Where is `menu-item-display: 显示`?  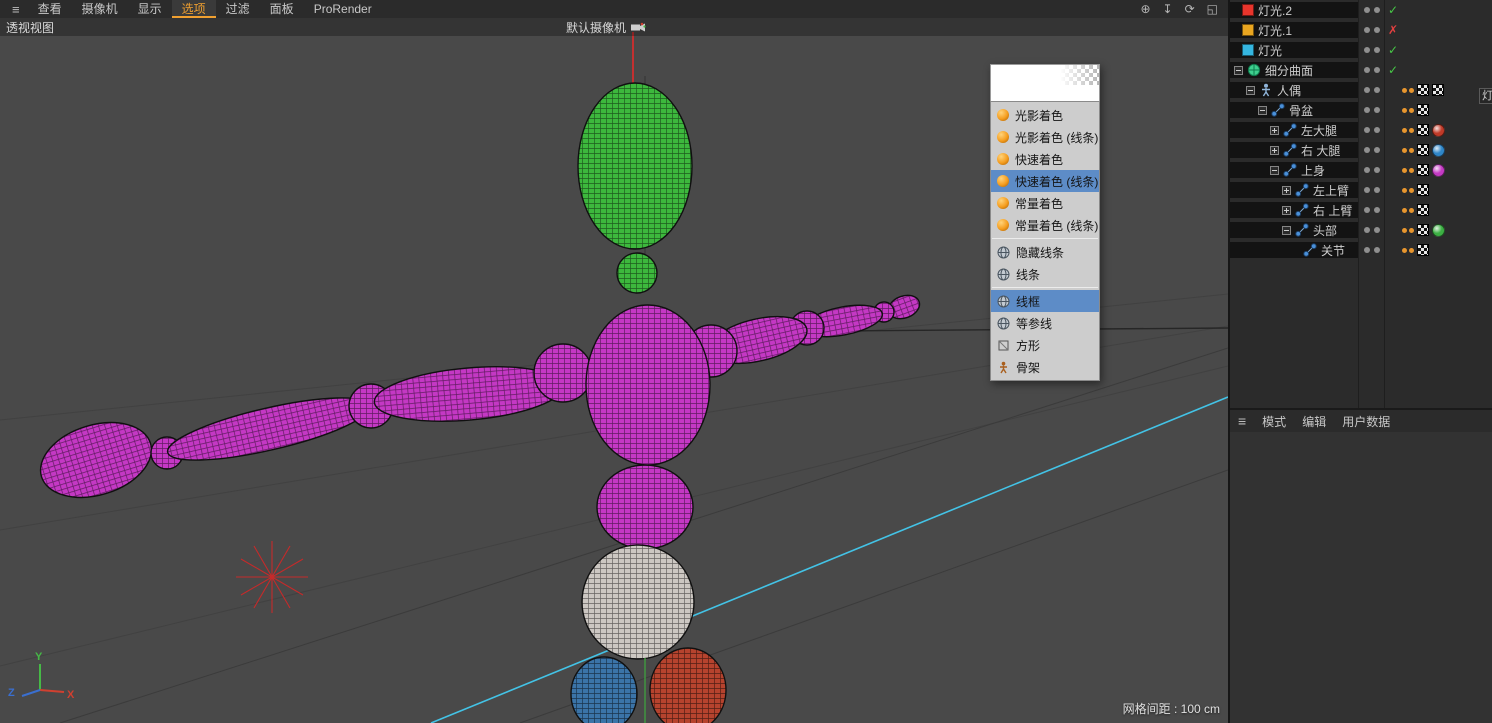 menu-item-display: 显示 is located at coordinates (150, 9).